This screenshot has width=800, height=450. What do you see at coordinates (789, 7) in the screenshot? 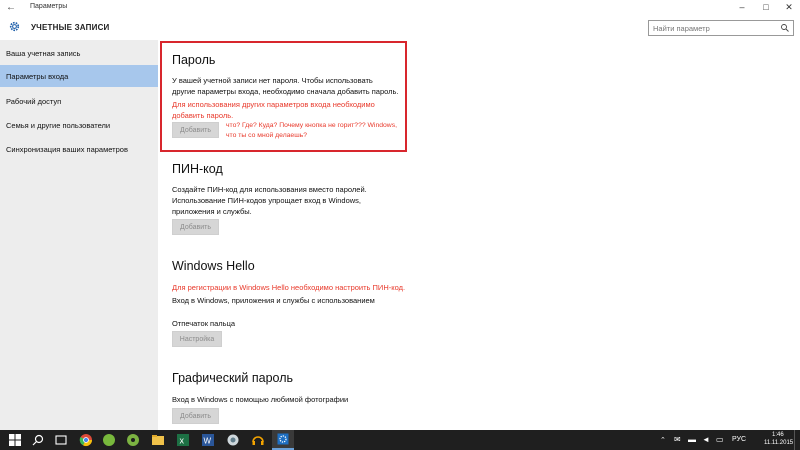
I see `close-icon: ✕` at bounding box center [789, 7].